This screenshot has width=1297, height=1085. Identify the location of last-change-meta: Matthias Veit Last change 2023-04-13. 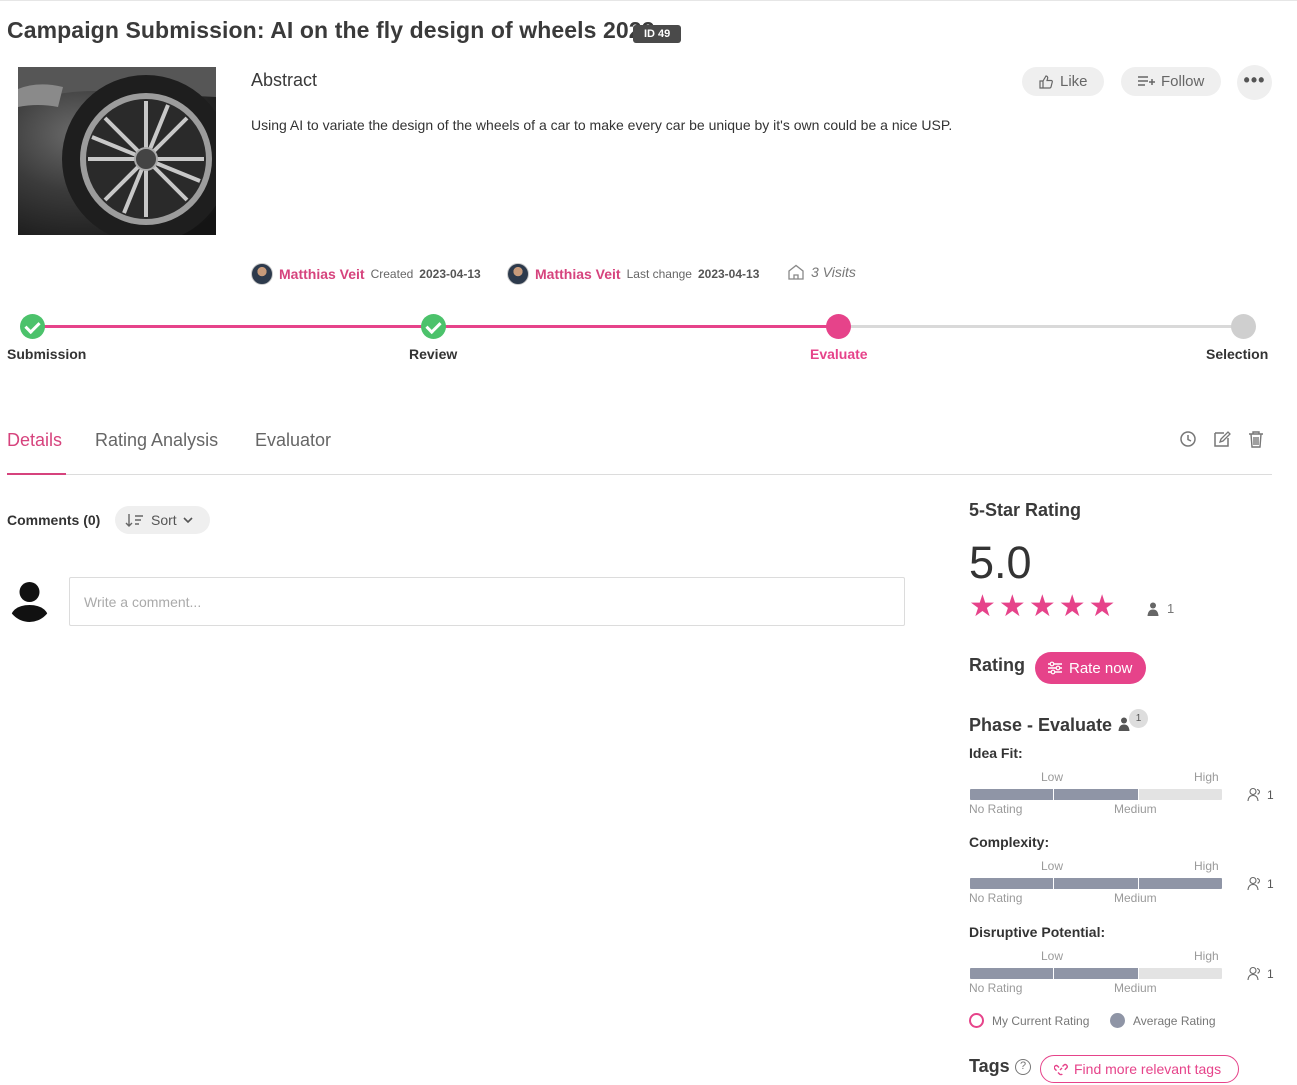
(633, 274).